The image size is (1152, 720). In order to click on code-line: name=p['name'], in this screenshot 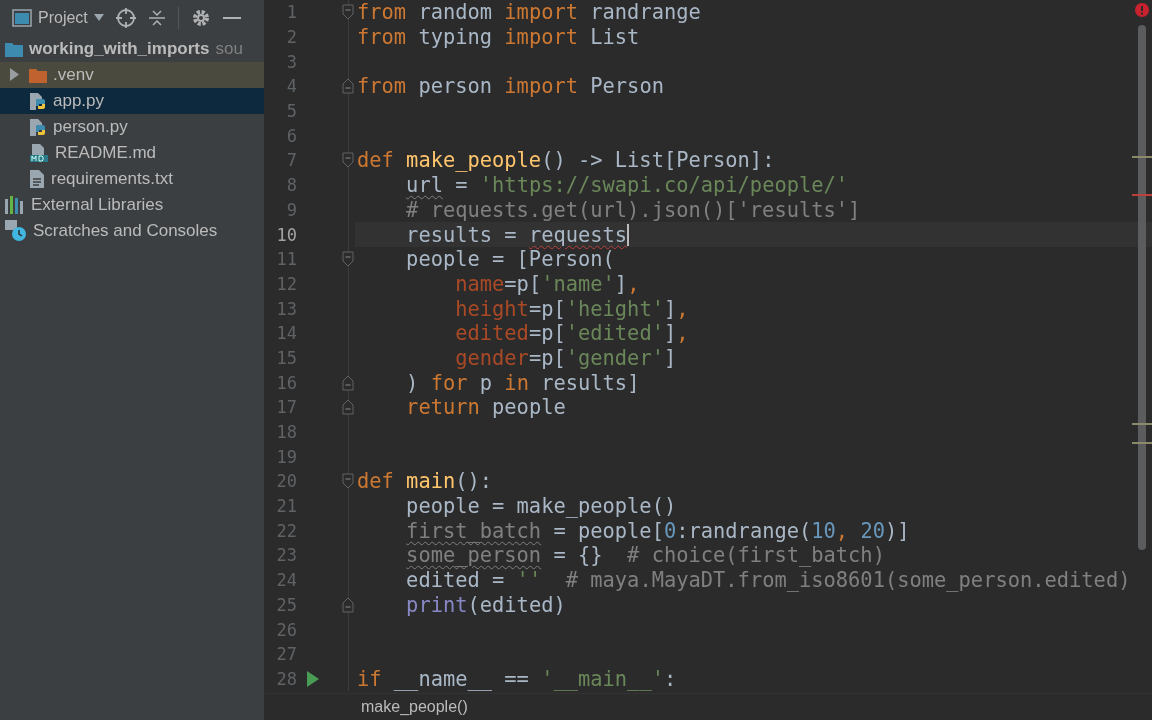, I will do `click(547, 283)`.